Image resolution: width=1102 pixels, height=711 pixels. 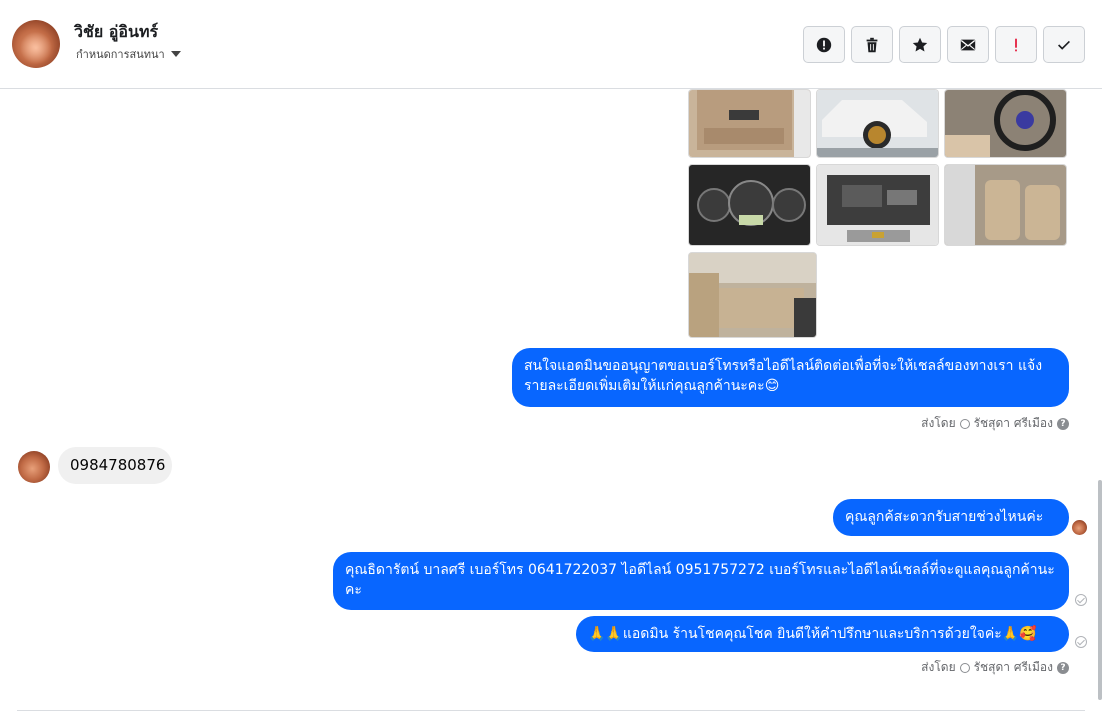 I want to click on exclamation-icon, so click(x=1016, y=44).